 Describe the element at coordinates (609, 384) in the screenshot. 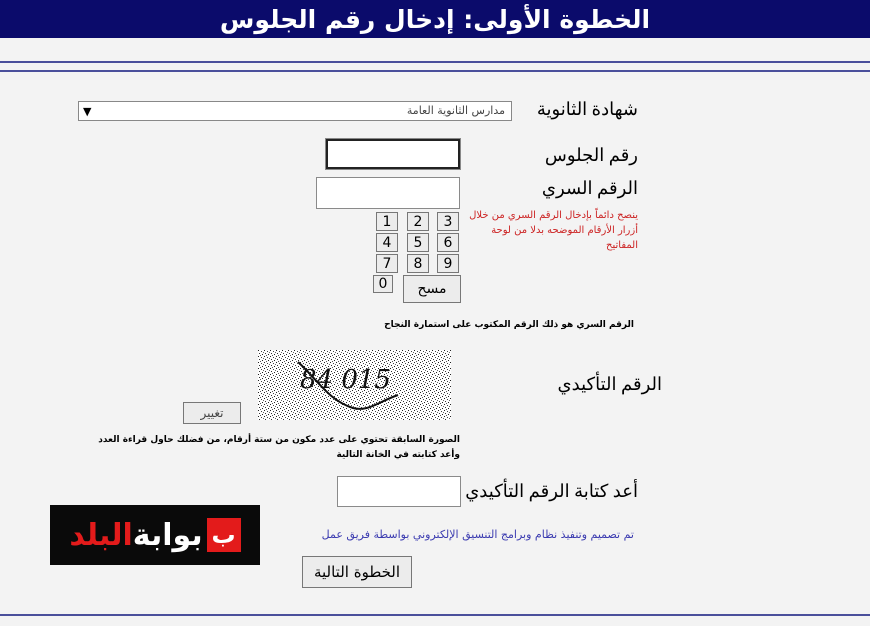

I see `captcha-label: الرقم التأكيدي` at that location.